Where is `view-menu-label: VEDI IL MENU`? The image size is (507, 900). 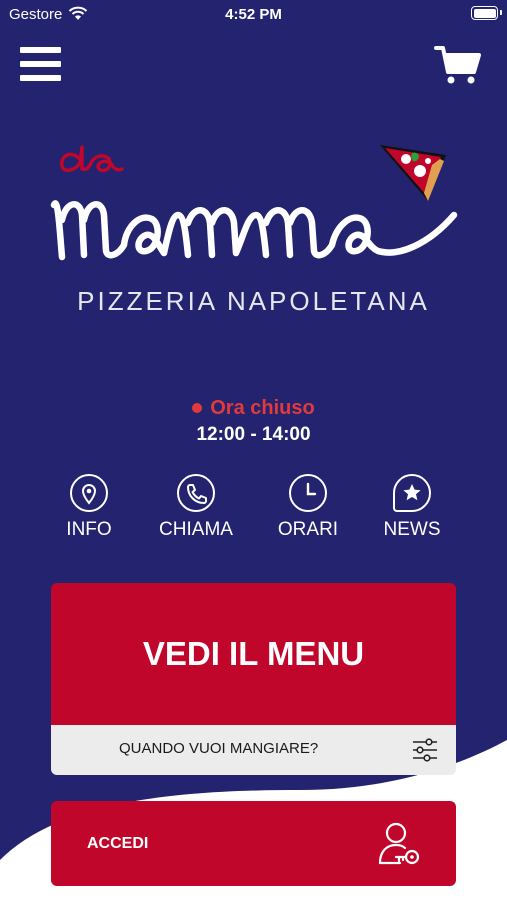
view-menu-label: VEDI IL MENU is located at coordinates (253, 653).